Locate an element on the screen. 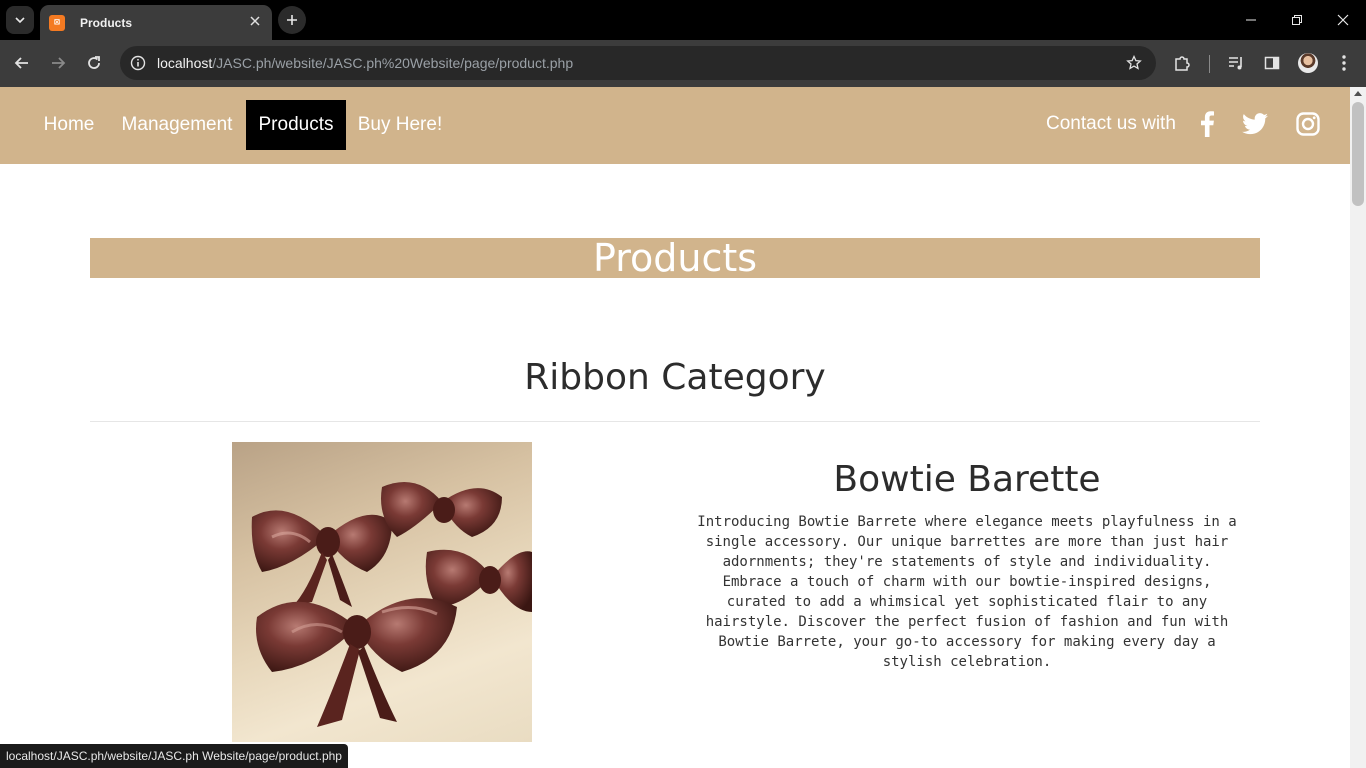 This screenshot has width=1366, height=768. side-panel-icon is located at coordinates (1272, 63).